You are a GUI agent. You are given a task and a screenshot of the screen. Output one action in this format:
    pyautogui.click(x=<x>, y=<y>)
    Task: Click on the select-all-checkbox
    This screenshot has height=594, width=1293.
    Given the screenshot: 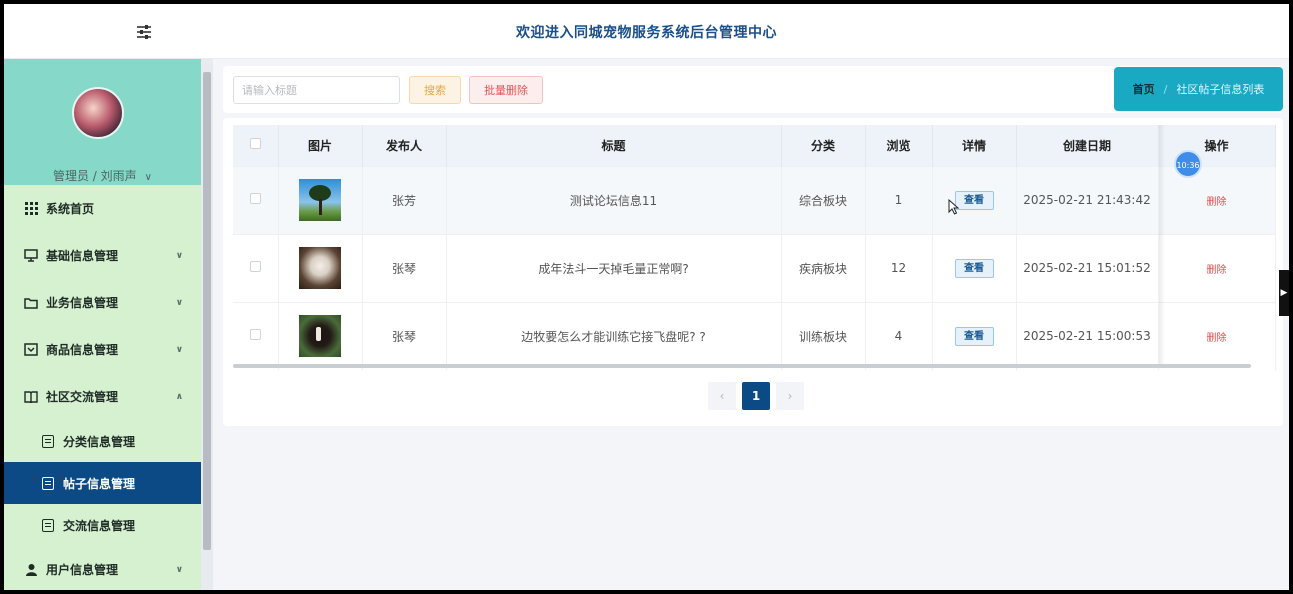 What is the action you would take?
    pyautogui.click(x=255, y=144)
    